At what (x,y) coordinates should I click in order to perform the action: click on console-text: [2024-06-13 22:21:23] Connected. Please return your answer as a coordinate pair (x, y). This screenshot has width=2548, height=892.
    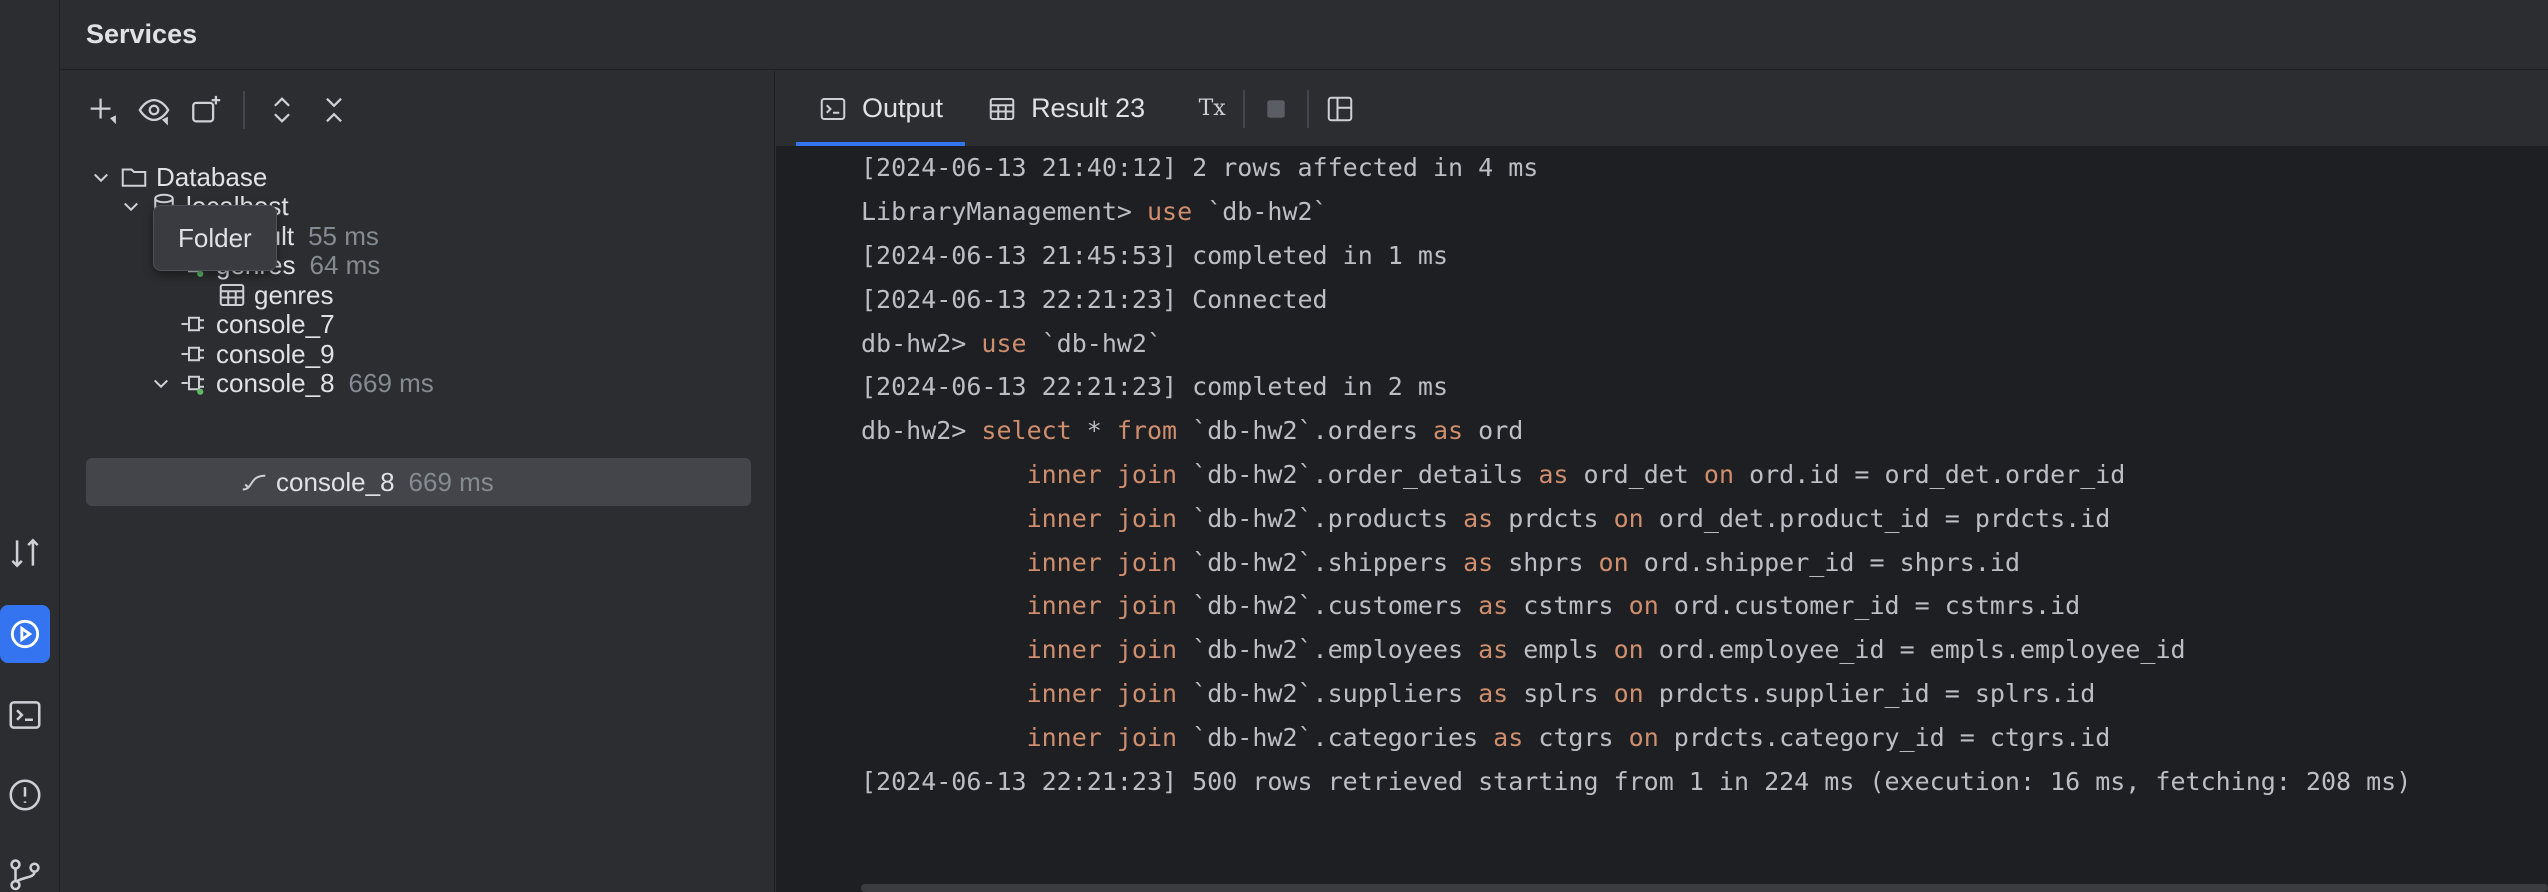
    Looking at the image, I should click on (1094, 299).